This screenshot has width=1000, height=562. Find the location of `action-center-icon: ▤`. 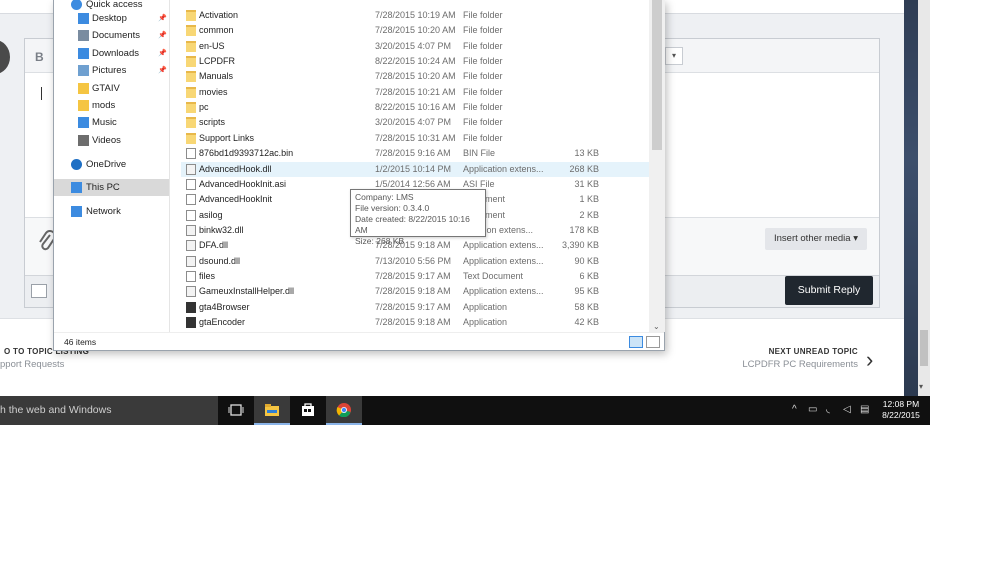

action-center-icon: ▤ is located at coordinates (864, 409).